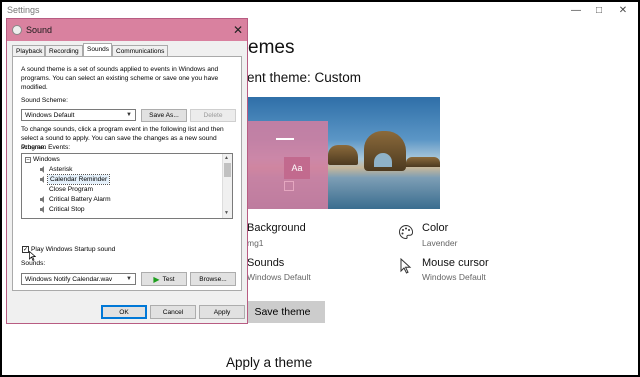 The width and height of the screenshot is (640, 377). What do you see at coordinates (455, 263) in the screenshot?
I see `mouse-cursor-title: Mouse cursor` at bounding box center [455, 263].